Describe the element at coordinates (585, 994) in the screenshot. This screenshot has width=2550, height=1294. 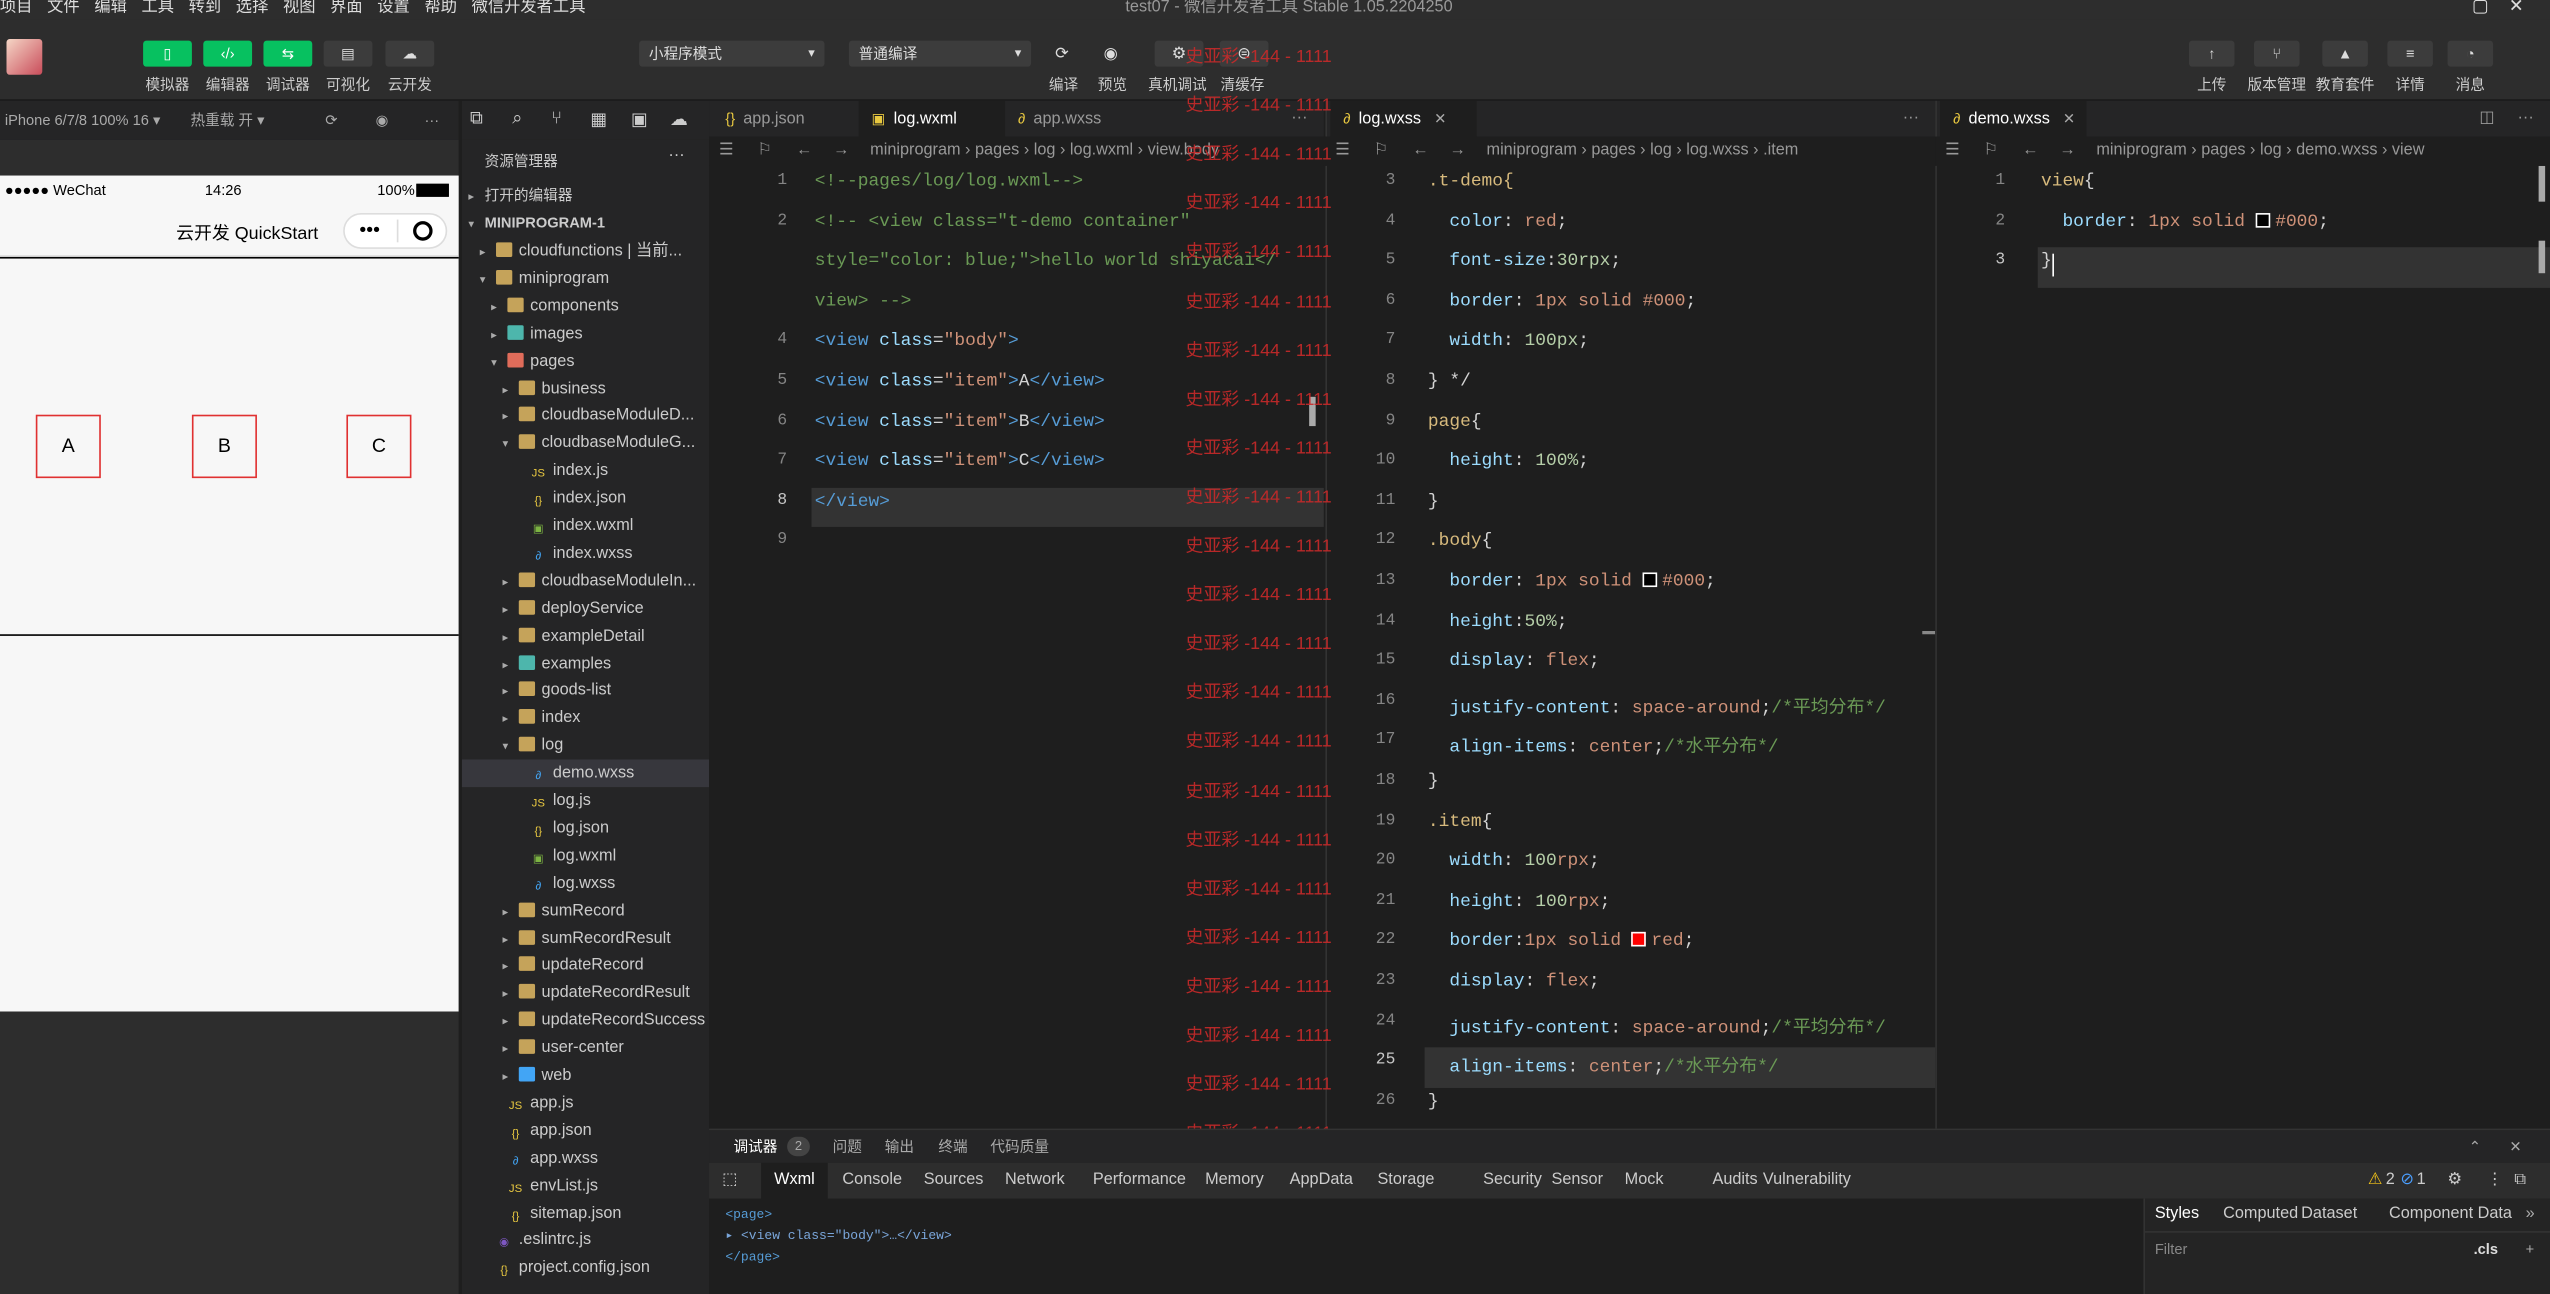
I see `tree-item: ▸ updateRecordResult` at that location.